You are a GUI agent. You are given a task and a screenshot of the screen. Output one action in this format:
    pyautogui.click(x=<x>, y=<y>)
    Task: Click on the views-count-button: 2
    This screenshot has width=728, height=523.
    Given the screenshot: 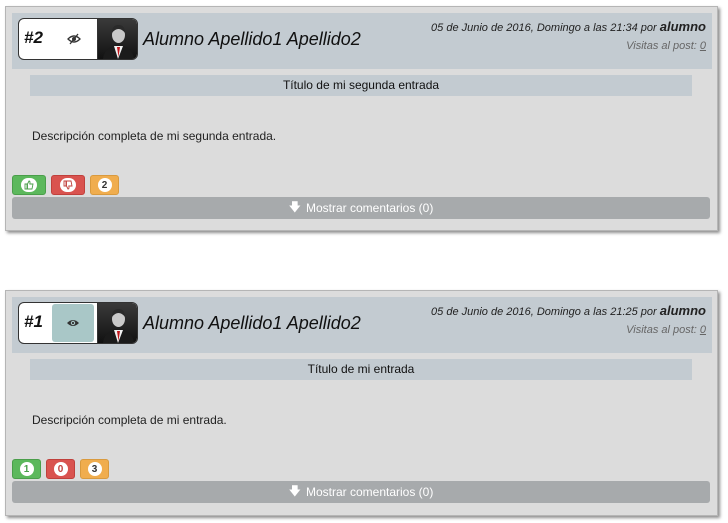 What is the action you would take?
    pyautogui.click(x=104, y=185)
    